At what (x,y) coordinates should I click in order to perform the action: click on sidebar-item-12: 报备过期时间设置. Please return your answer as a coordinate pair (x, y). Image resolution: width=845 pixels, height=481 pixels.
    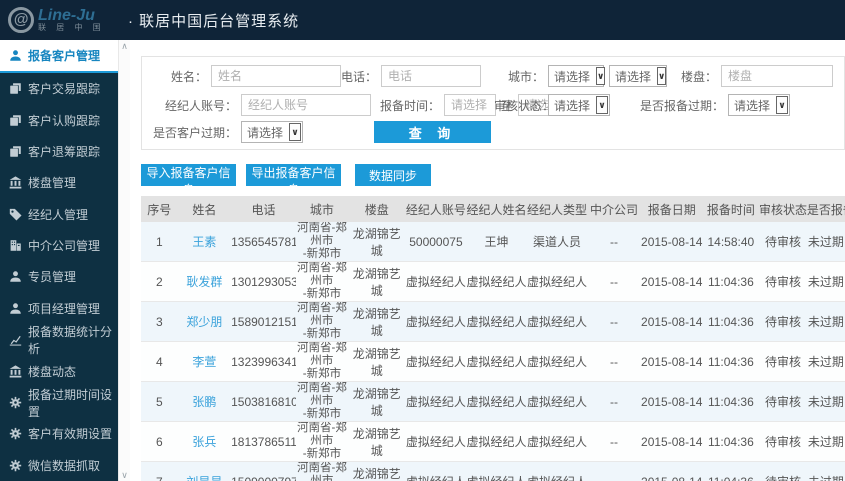
    Looking at the image, I should click on (59, 403).